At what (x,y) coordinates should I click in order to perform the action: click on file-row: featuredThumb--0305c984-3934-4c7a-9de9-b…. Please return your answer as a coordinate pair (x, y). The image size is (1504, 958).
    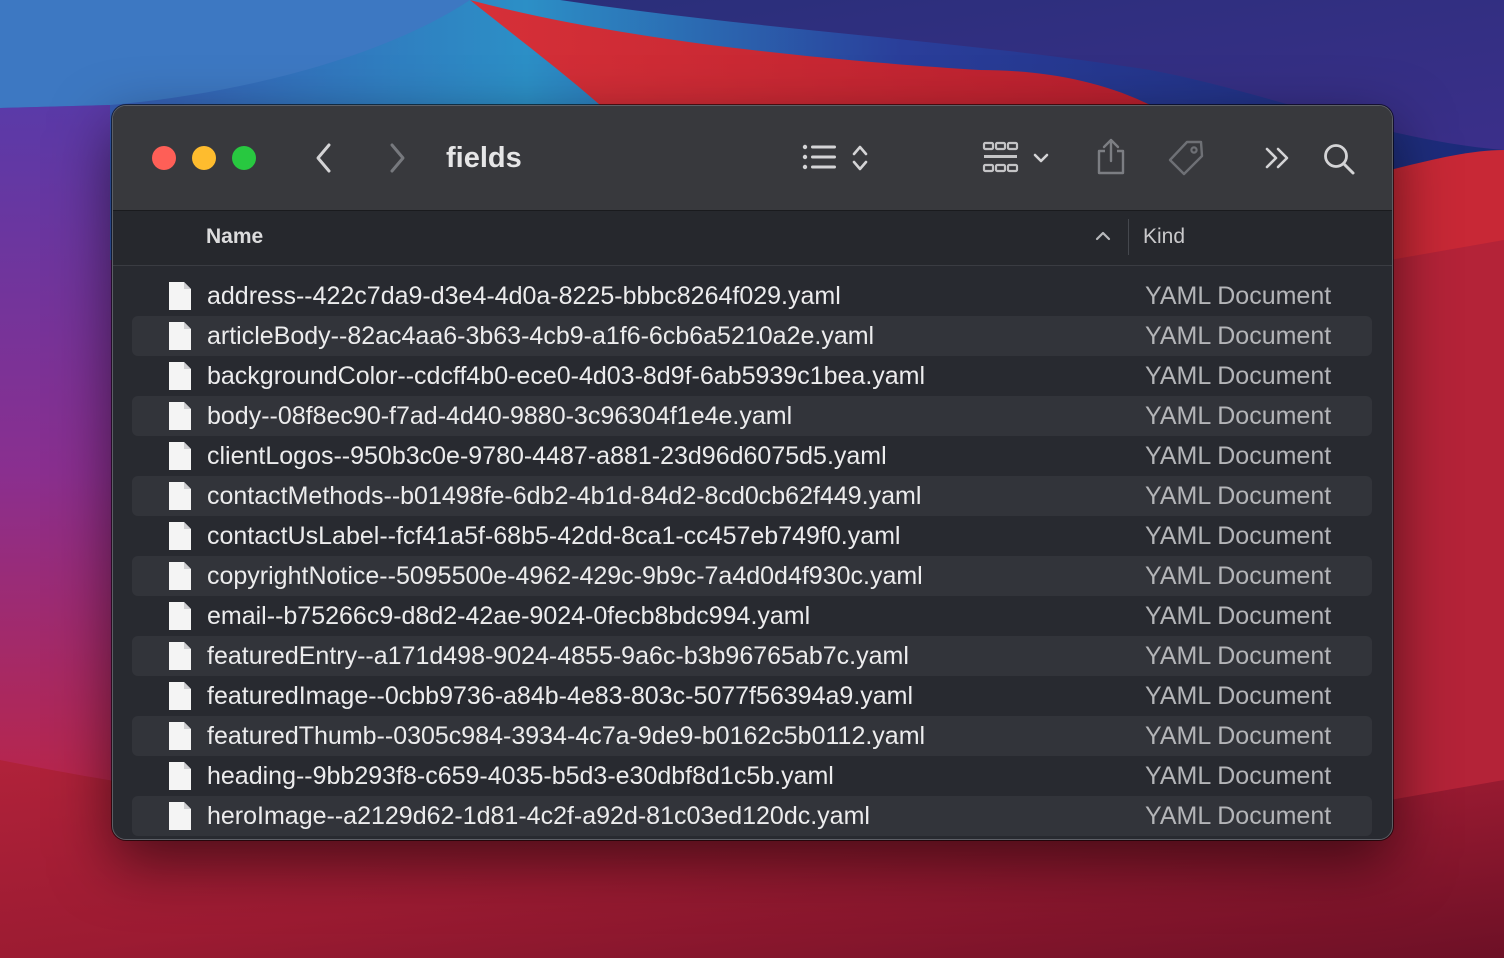
    Looking at the image, I should click on (752, 736).